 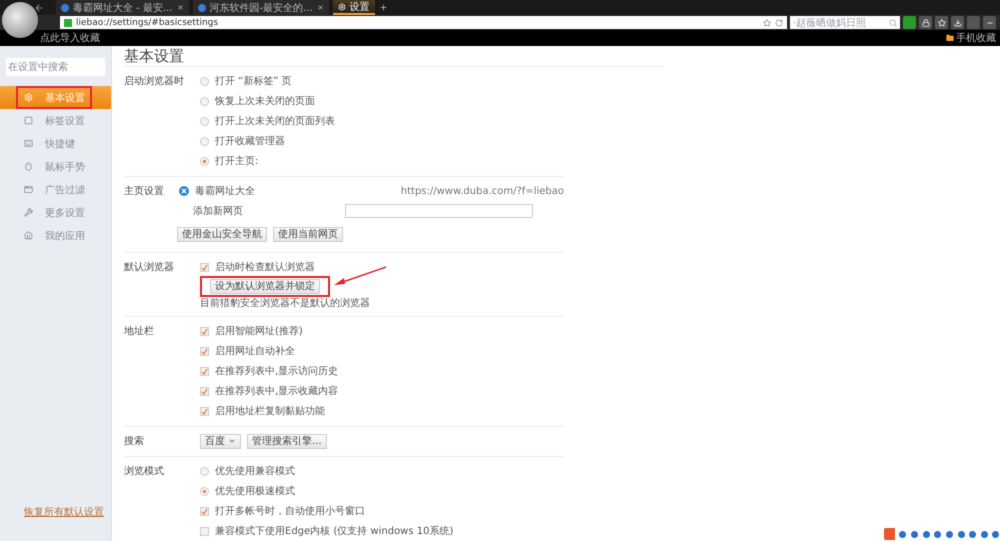 What do you see at coordinates (482, 191) in the screenshot?
I see `homepage-url: https://www.duba.com/?f=liebao` at bounding box center [482, 191].